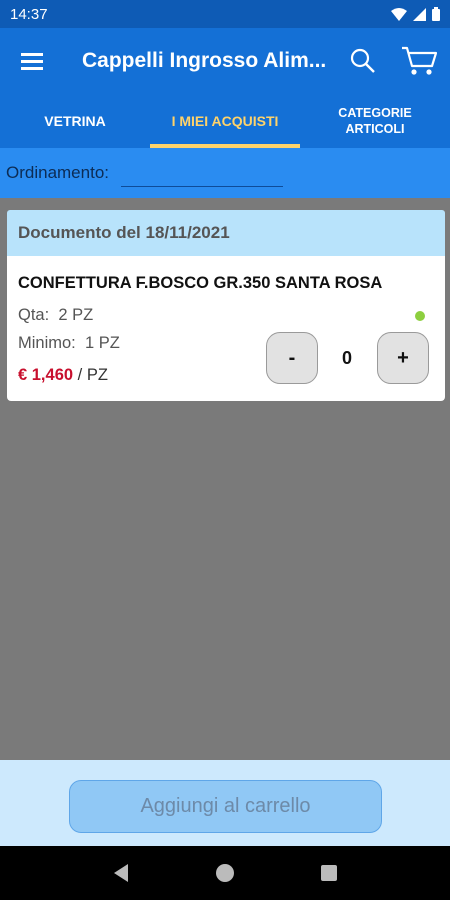 The width and height of the screenshot is (450, 900). Describe the element at coordinates (419, 14) in the screenshot. I see `signal-icon` at that location.